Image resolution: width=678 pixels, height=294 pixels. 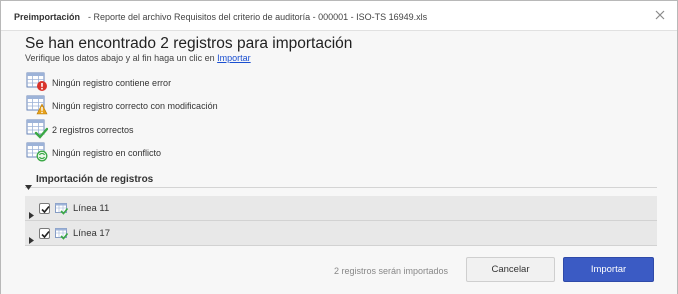 What do you see at coordinates (391, 271) in the screenshot?
I see `import-count-note: 2 registros serán importados` at bounding box center [391, 271].